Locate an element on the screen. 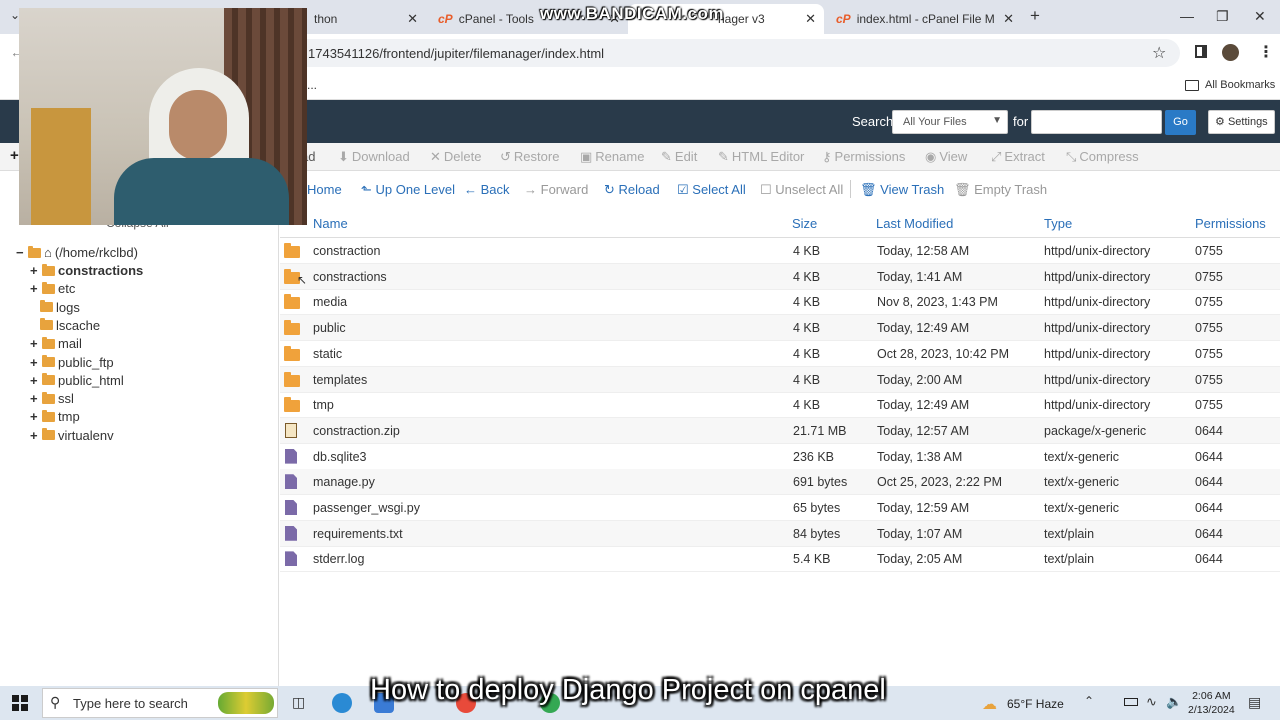 Image resolution: width=1280 pixels, height=720 pixels. tree-item: + etc is located at coordinates (52, 288).